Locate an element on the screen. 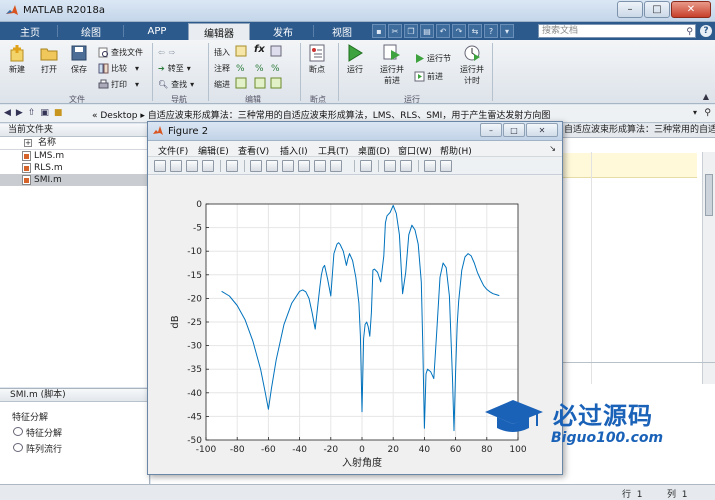 This screenshot has width=715, height=500. insert-menu-icon is located at coordinates (276, 51).